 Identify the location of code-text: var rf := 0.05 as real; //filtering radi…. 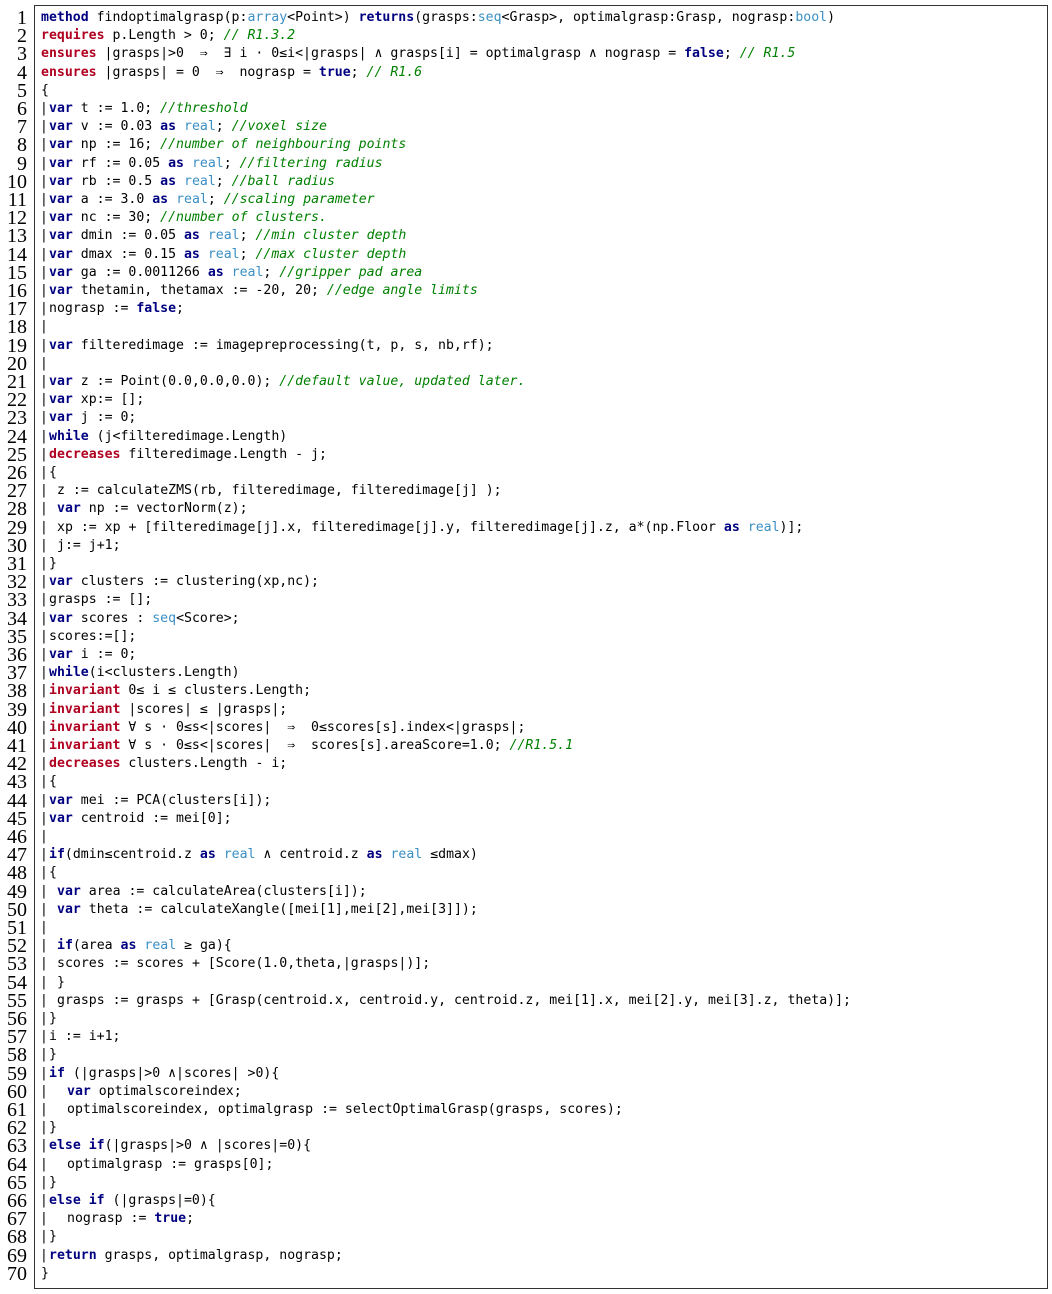
(216, 164).